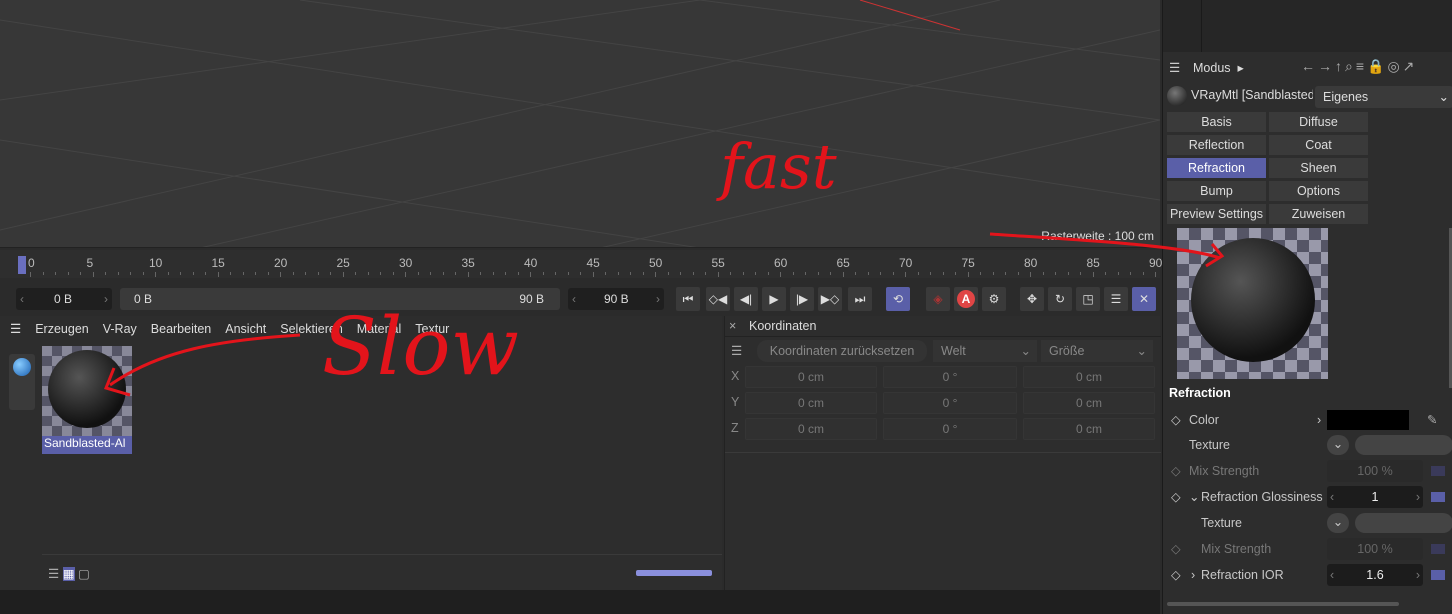  Describe the element at coordinates (421, 346) in the screenshot. I see `annotation-slow: Slow` at that location.